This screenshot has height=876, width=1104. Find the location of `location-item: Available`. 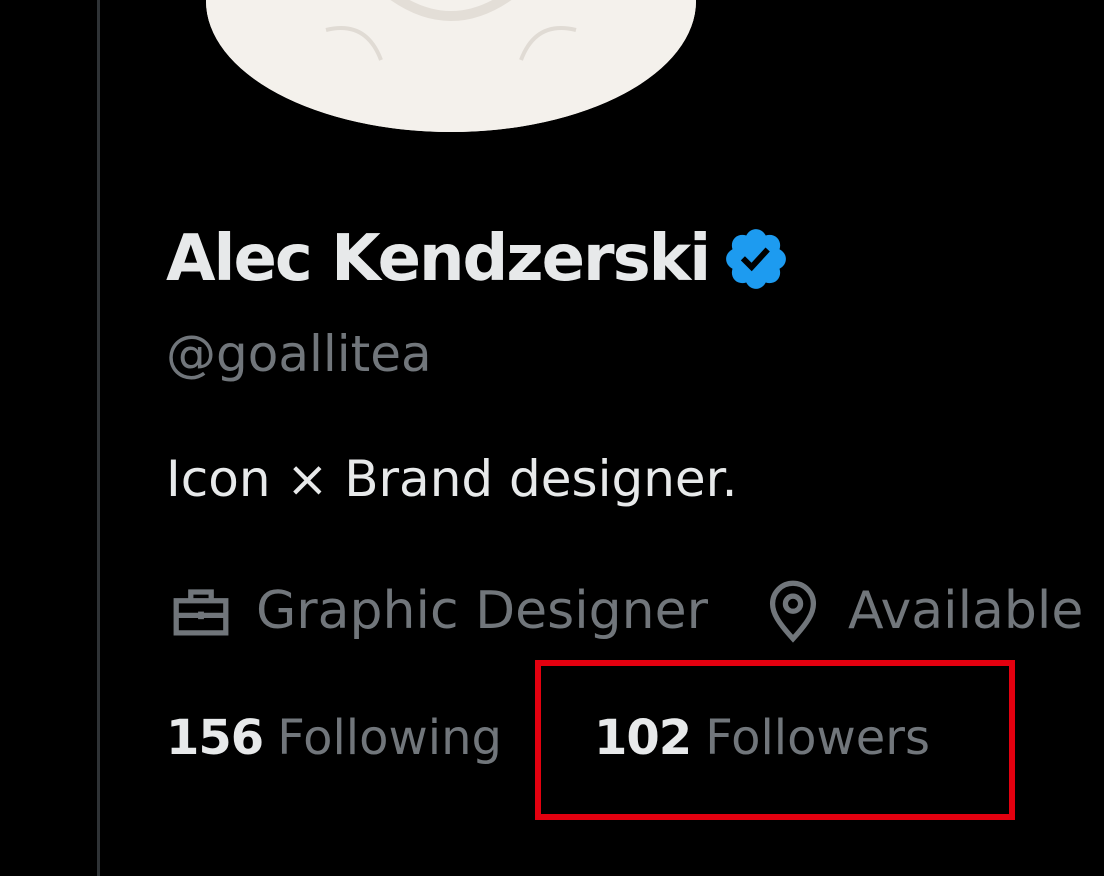

location-item: Available is located at coordinates (920, 611).